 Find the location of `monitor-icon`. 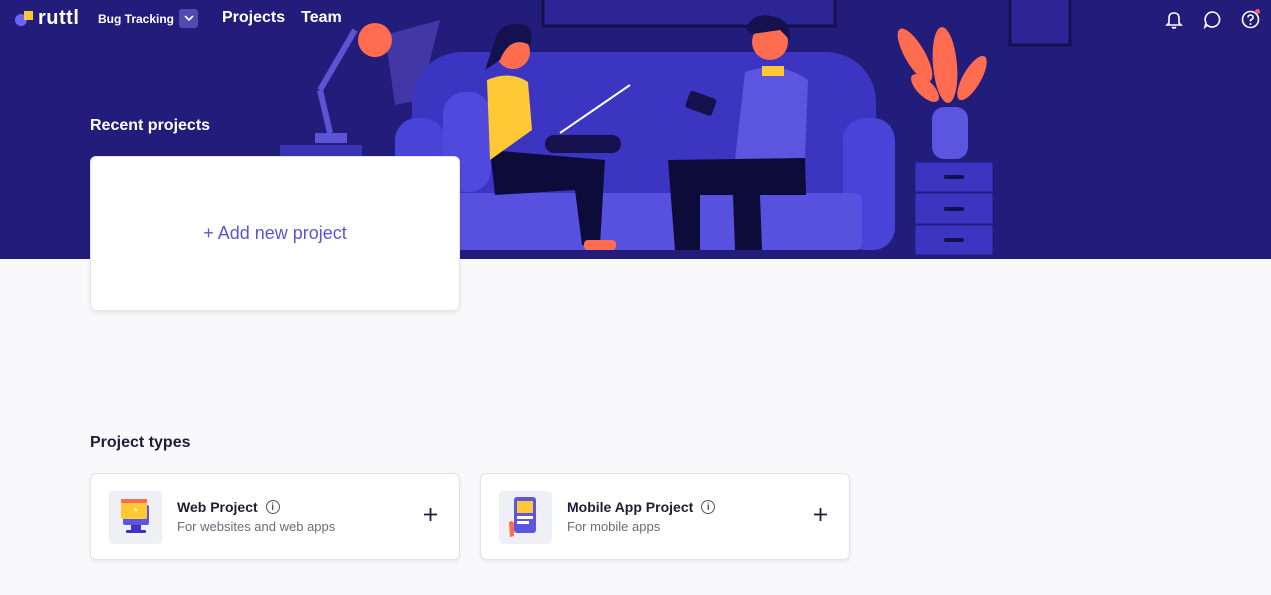

monitor-icon is located at coordinates (135, 516).